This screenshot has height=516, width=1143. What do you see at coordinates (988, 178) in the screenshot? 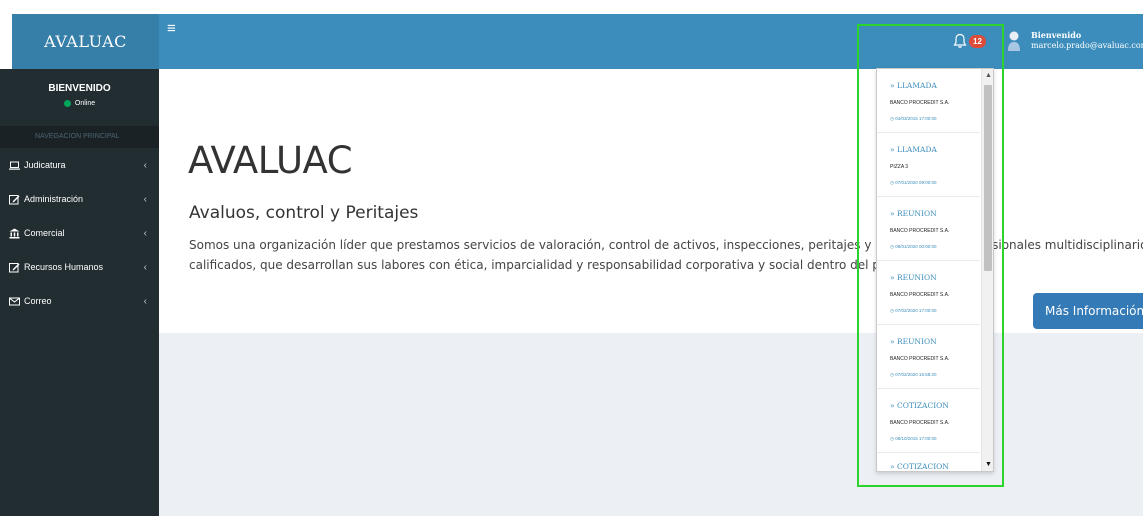
I see `scrollbar-thumb` at bounding box center [988, 178].